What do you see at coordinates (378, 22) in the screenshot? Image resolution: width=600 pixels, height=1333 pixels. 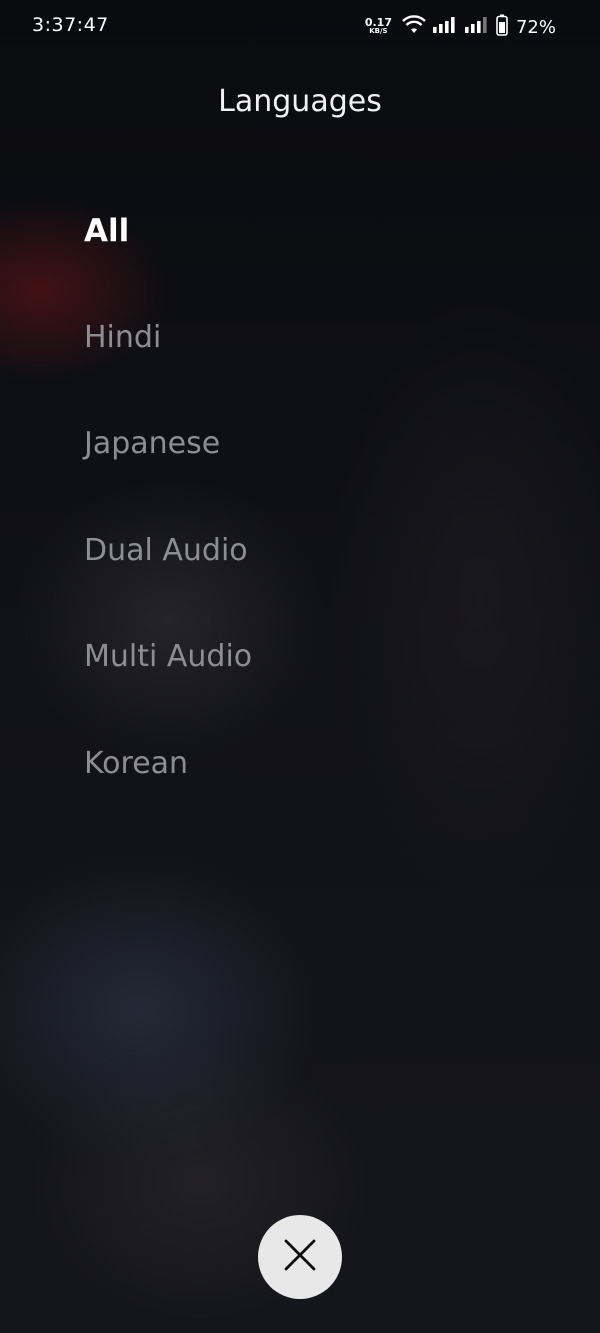 I see `network-speed-value: 0.17` at bounding box center [378, 22].